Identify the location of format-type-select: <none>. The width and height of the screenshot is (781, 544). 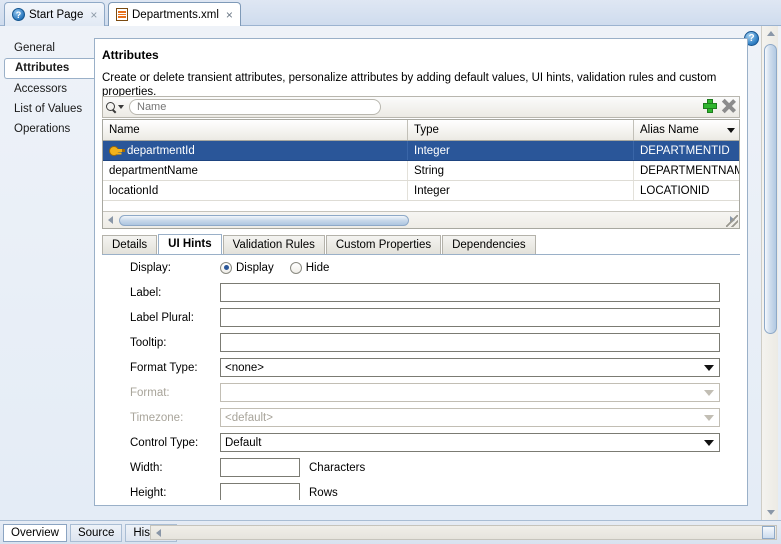
(470, 367).